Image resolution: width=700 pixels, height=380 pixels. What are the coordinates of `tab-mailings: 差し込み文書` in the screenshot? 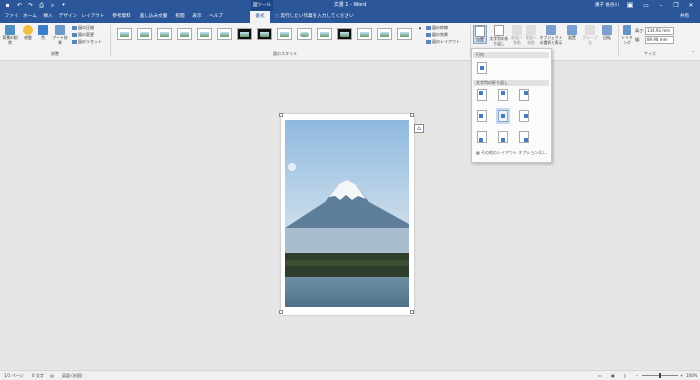 It's located at (153, 17).